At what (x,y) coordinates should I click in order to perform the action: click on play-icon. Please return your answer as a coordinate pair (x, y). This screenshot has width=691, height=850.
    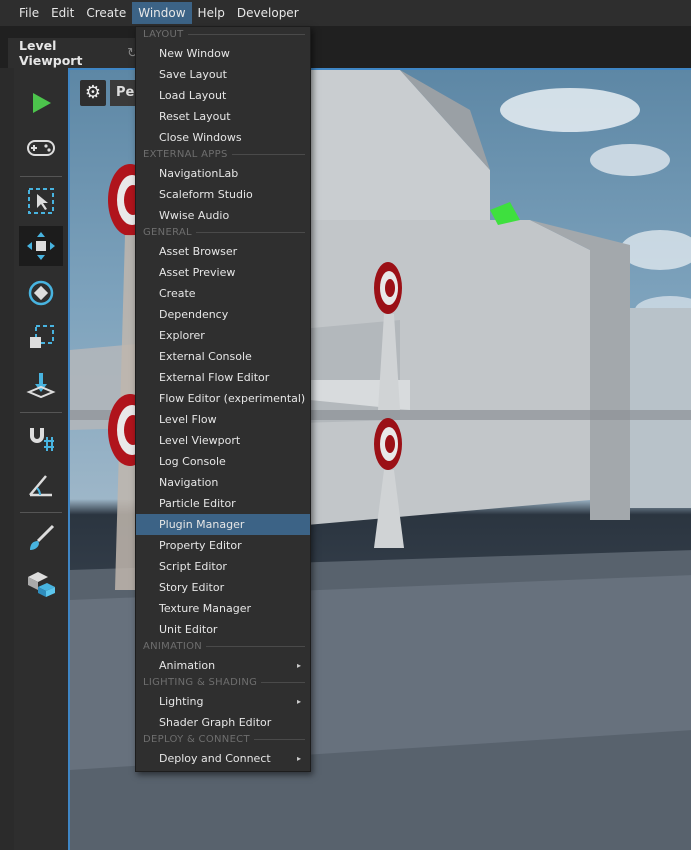
    Looking at the image, I should click on (42, 103).